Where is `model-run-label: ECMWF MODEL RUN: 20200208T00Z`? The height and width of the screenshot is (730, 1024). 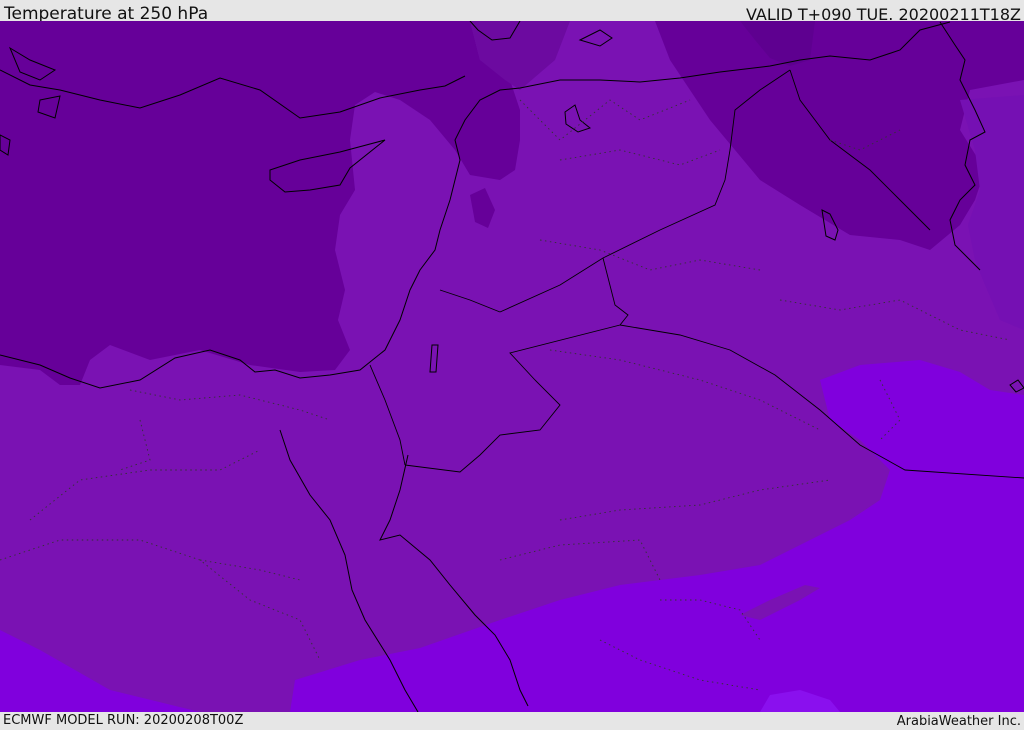 model-run-label: ECMWF MODEL RUN: 20200208T00Z is located at coordinates (123, 720).